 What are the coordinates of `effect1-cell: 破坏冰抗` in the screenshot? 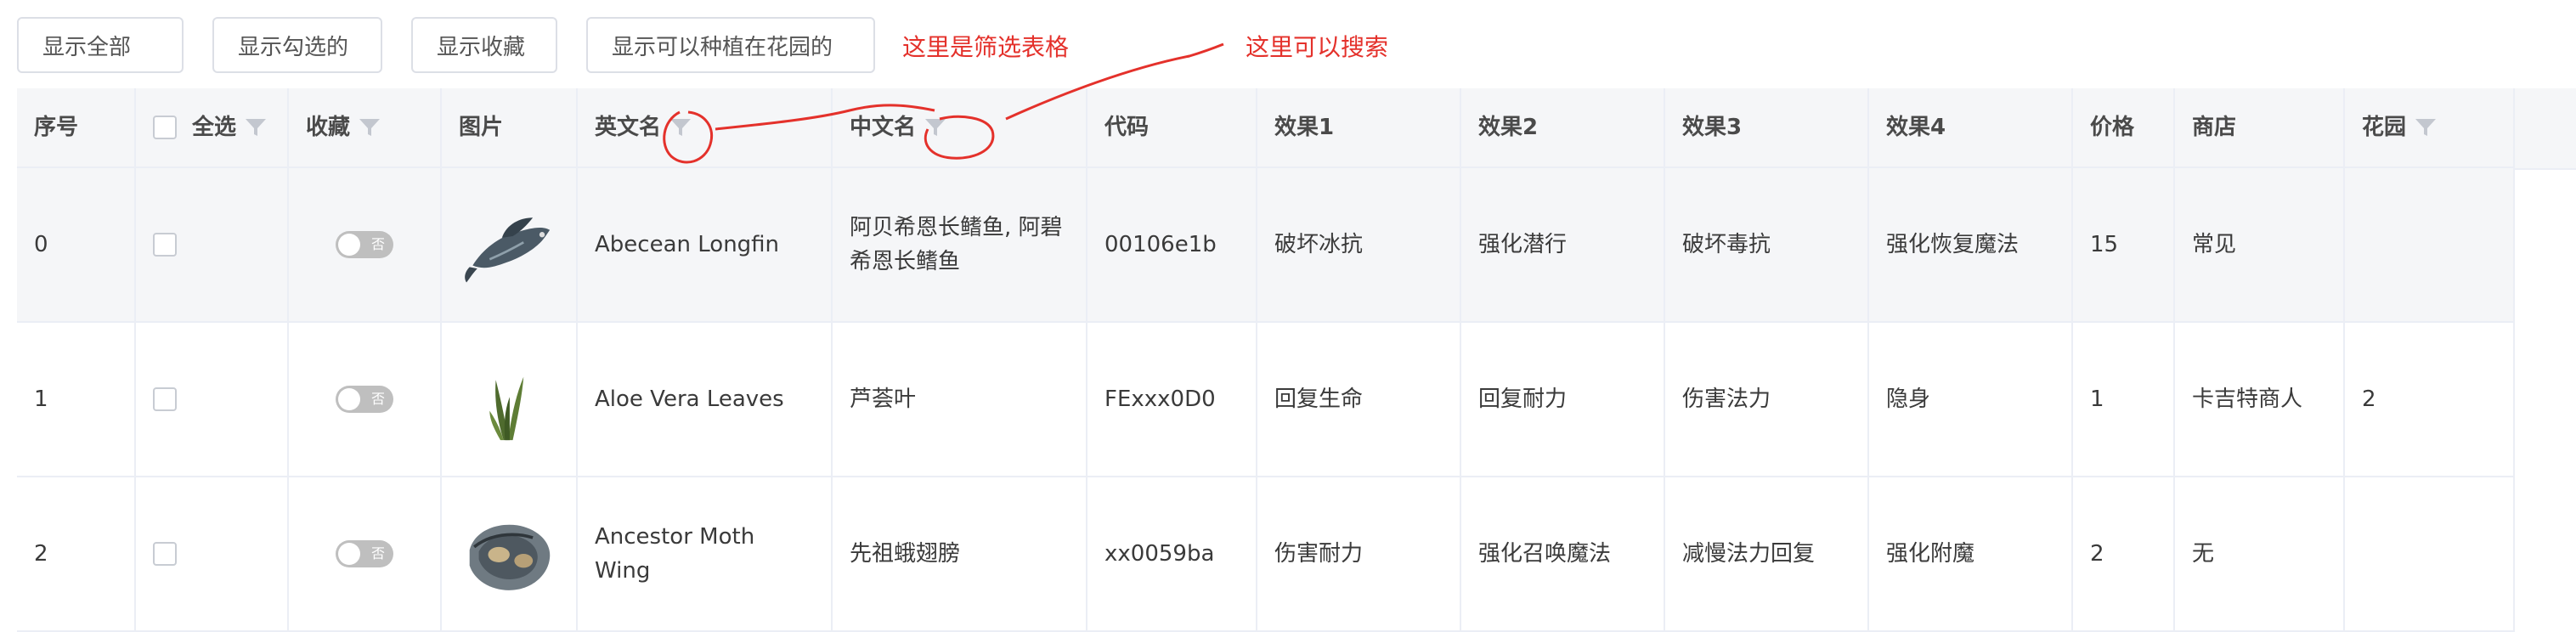 It's located at (1359, 245).